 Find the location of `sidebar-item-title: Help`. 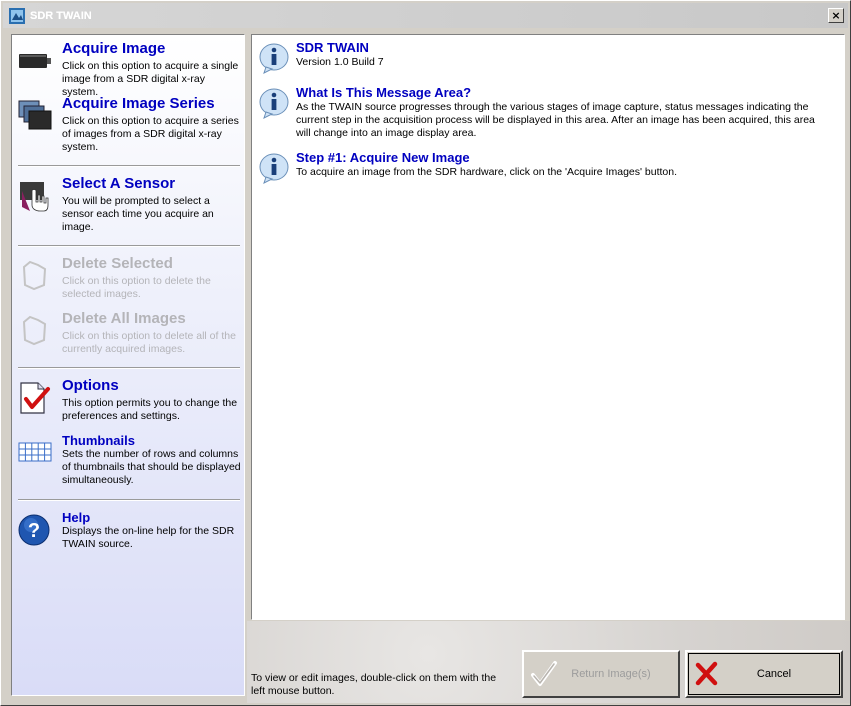

sidebar-item-title: Help is located at coordinates (76, 517).